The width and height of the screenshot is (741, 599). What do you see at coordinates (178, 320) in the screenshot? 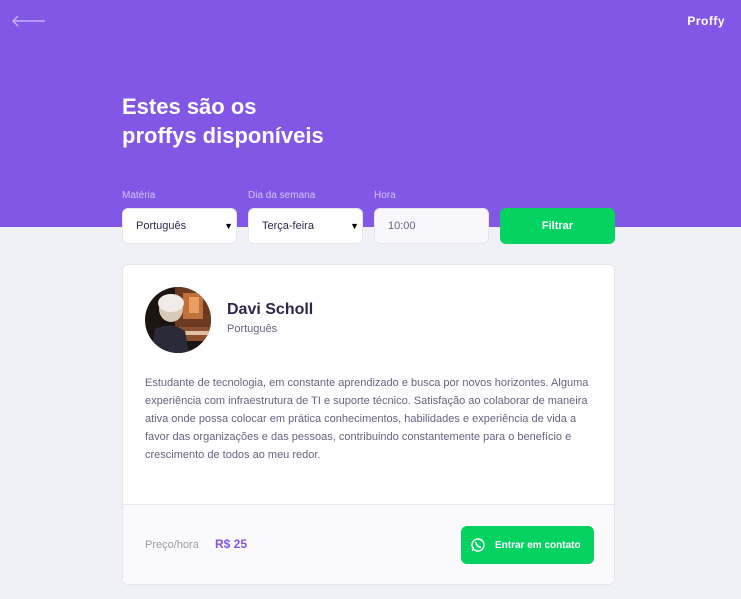
I see `avatar` at bounding box center [178, 320].